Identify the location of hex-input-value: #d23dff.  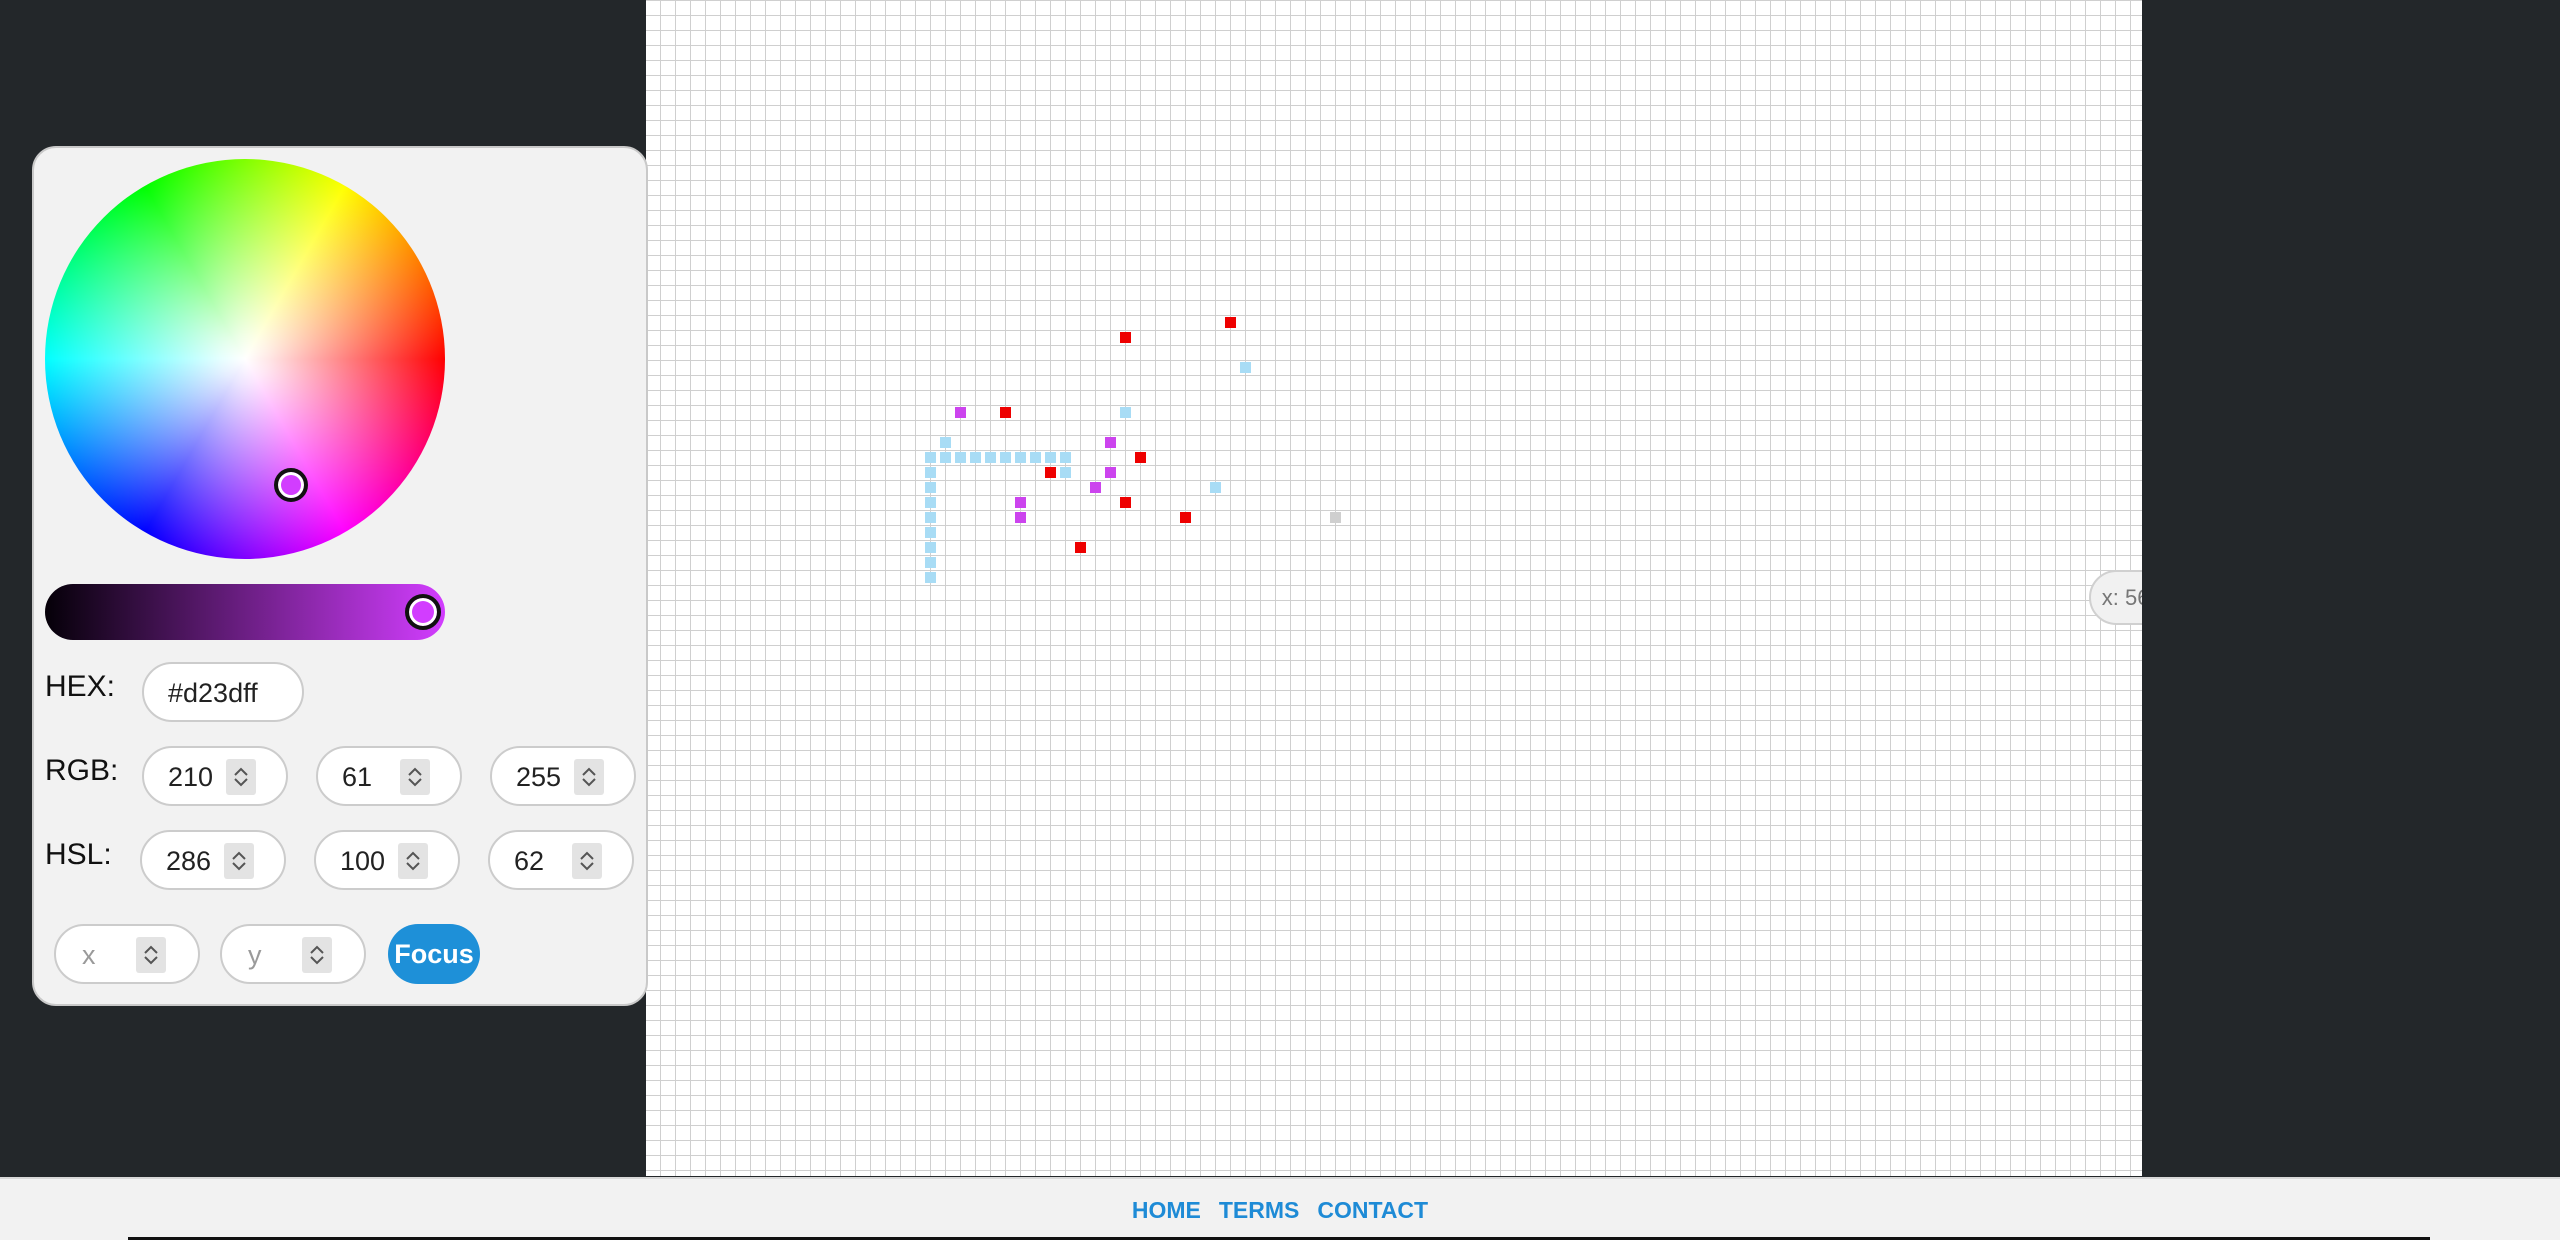
(213, 693).